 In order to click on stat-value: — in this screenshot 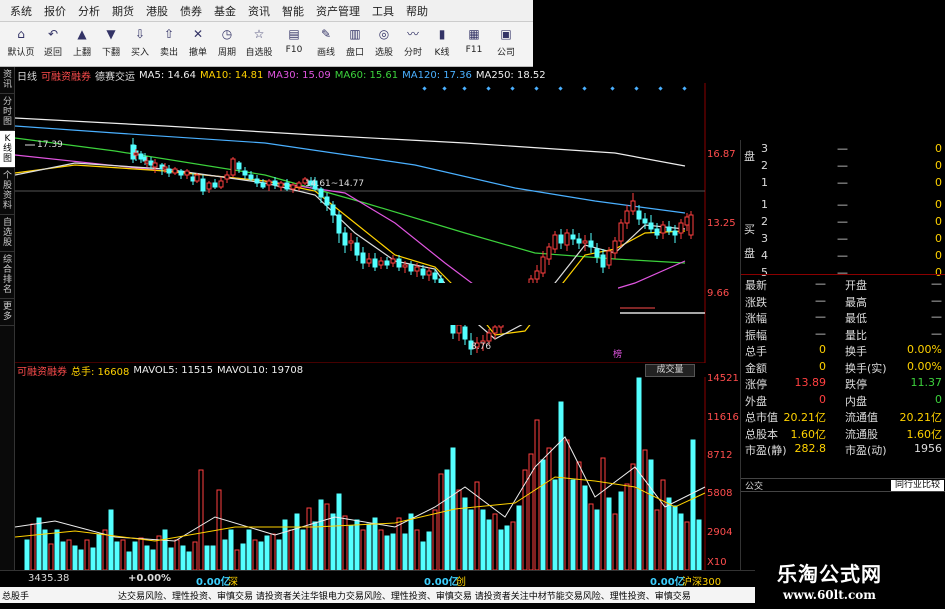, I will do `click(936, 300)`.